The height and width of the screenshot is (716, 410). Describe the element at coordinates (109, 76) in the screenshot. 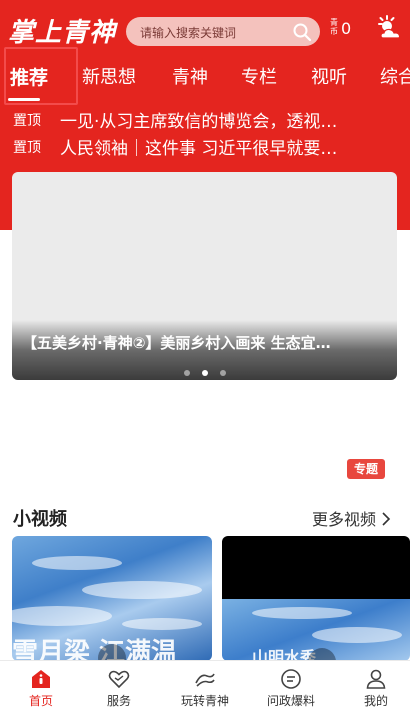

I see `tab-new-thought: 新思想` at that location.